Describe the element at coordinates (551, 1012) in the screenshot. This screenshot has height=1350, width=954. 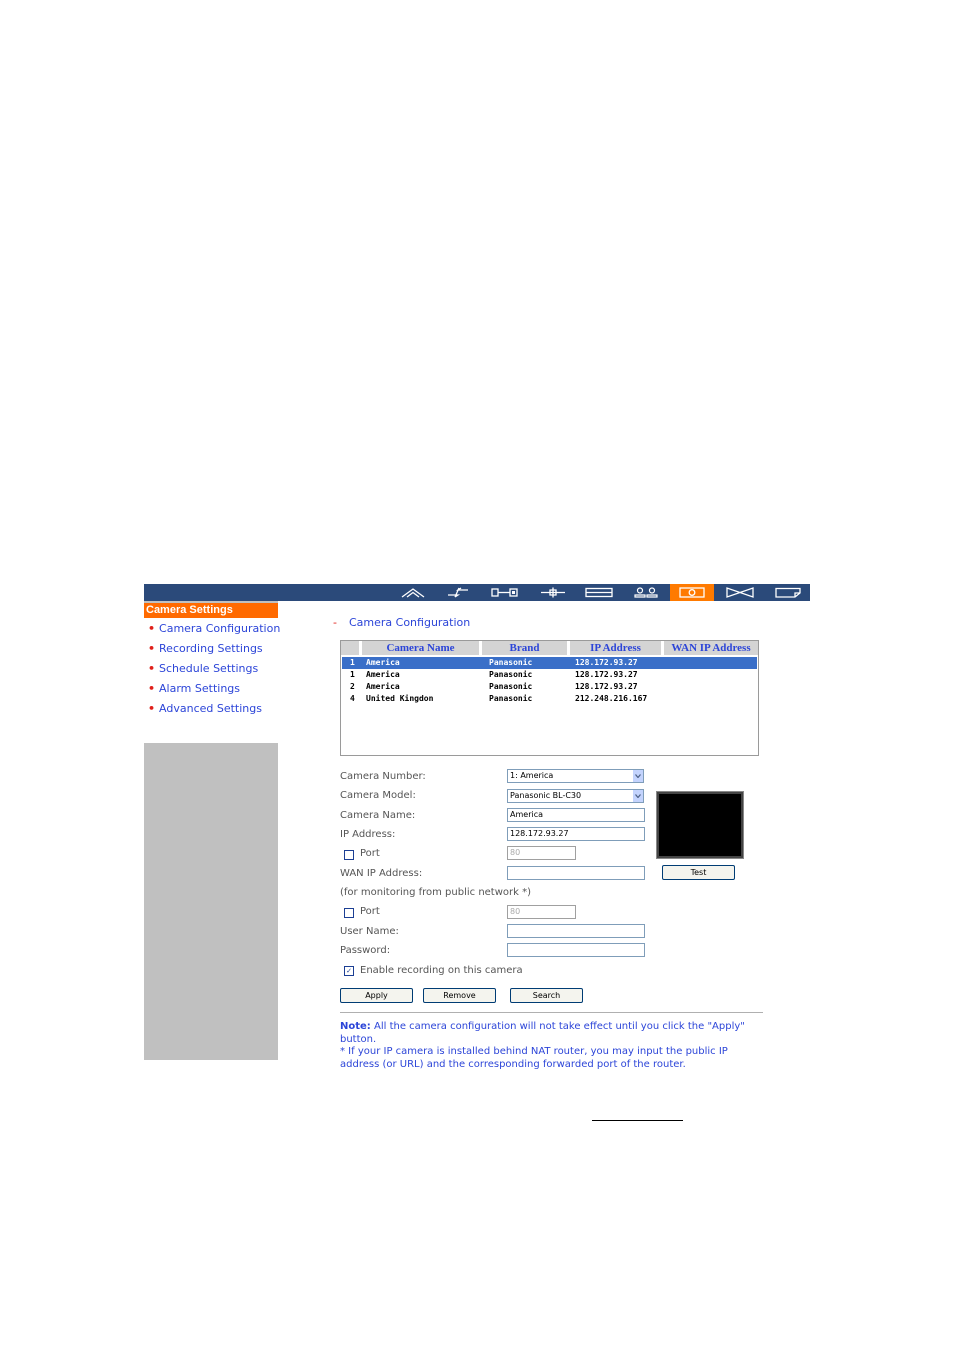
I see `divider` at that location.